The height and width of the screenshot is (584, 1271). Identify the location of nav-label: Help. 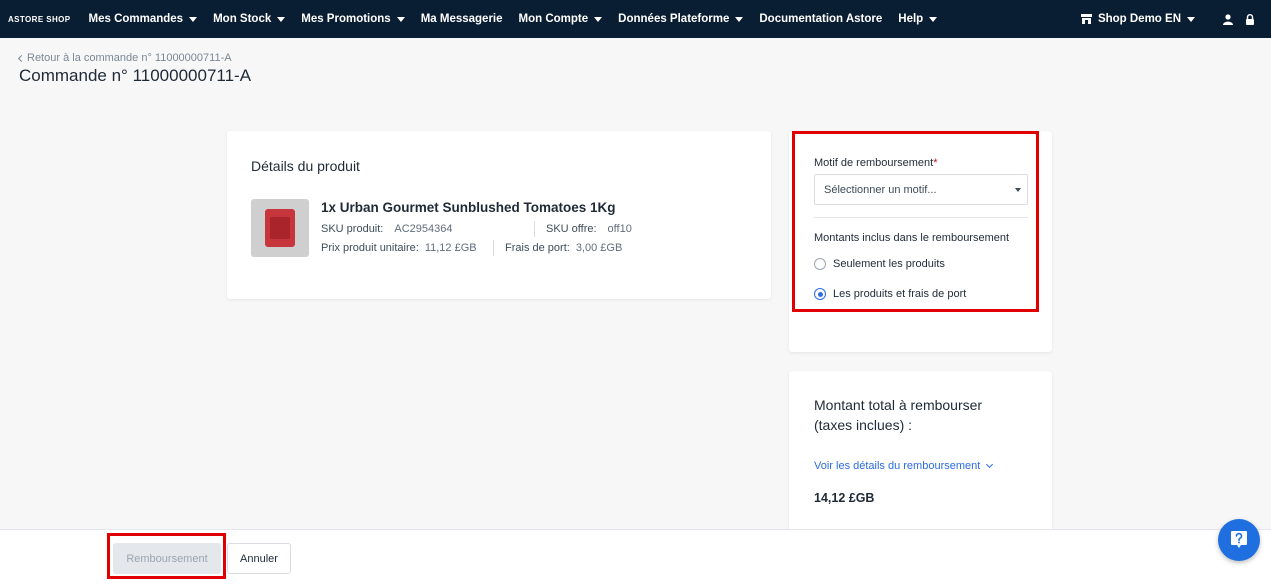
(911, 19).